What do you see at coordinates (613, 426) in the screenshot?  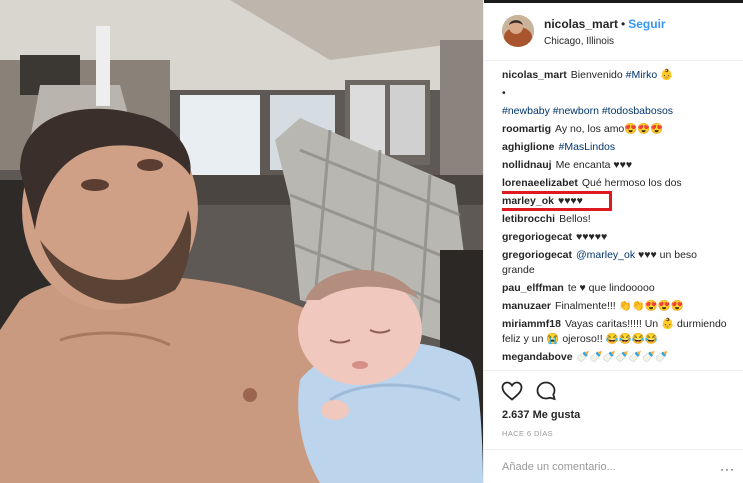 I see `post-actions: 2.637 Me gusta HACE 6 DÍAS ···` at bounding box center [613, 426].